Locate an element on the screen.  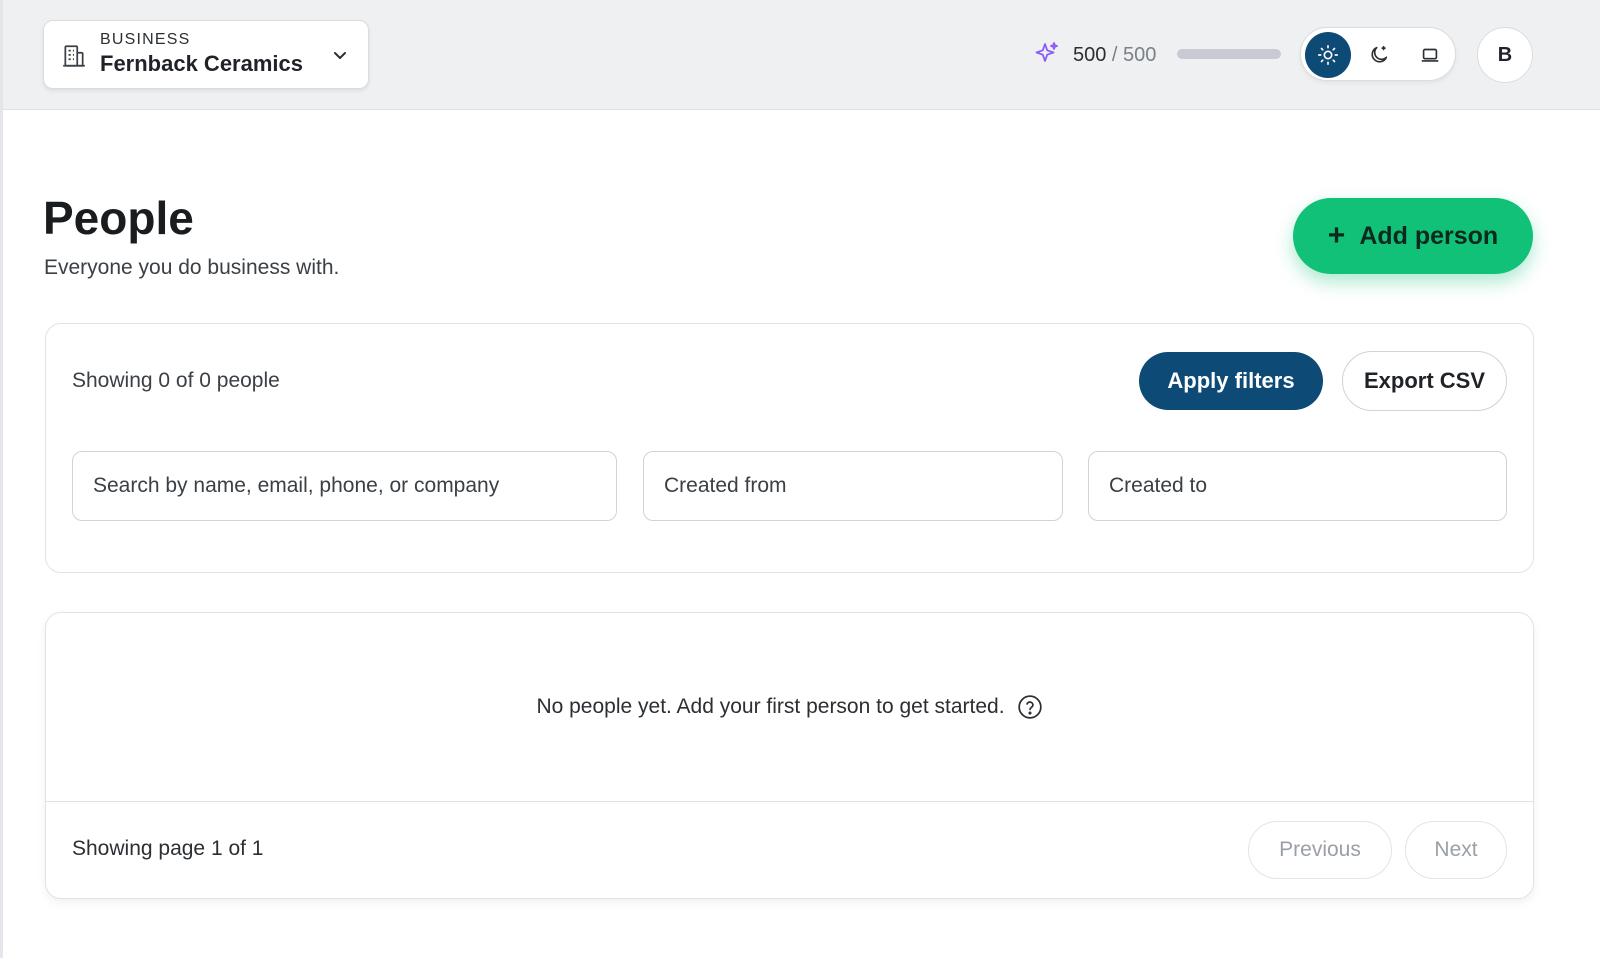
page-subtitle: Everyone you do business with. is located at coordinates (192, 267).